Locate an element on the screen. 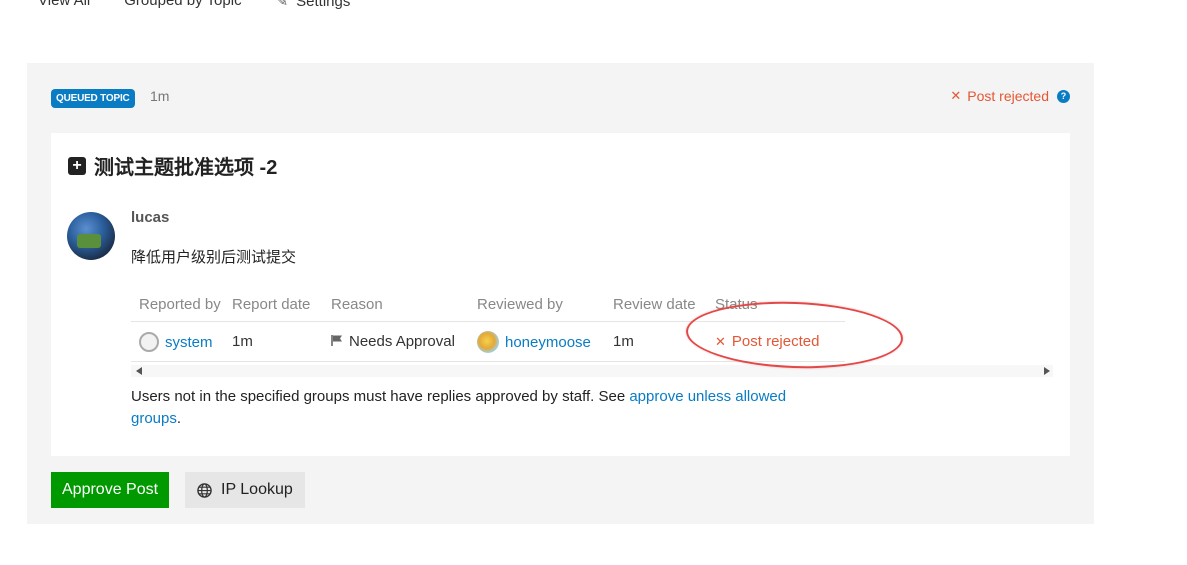  nav-view-all: View All is located at coordinates (64, 6).